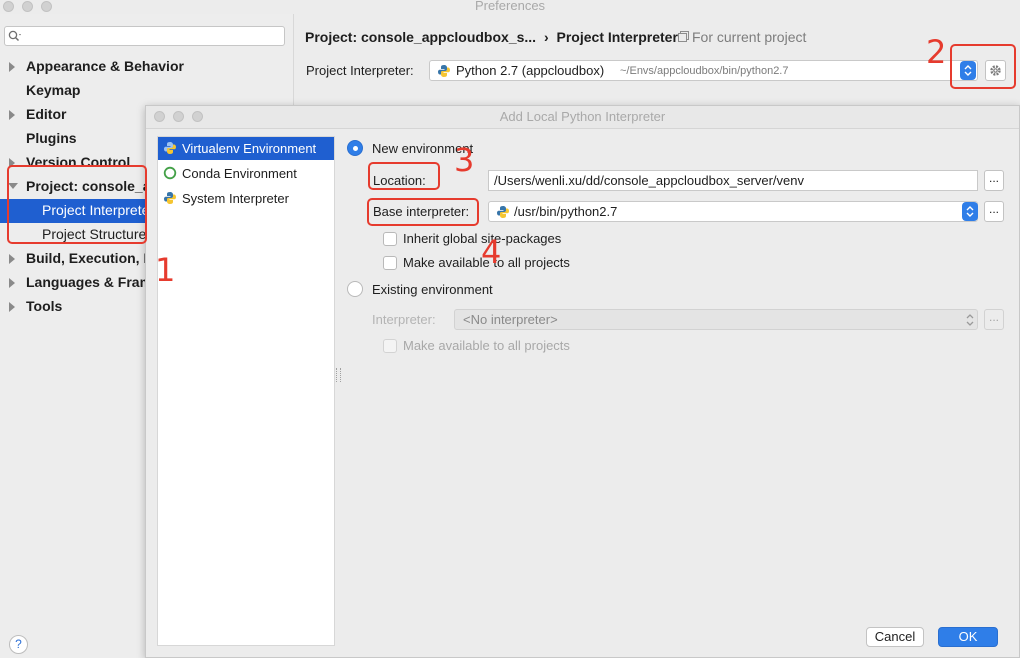  What do you see at coordinates (144, 36) in the screenshot?
I see `settings-search-input` at bounding box center [144, 36].